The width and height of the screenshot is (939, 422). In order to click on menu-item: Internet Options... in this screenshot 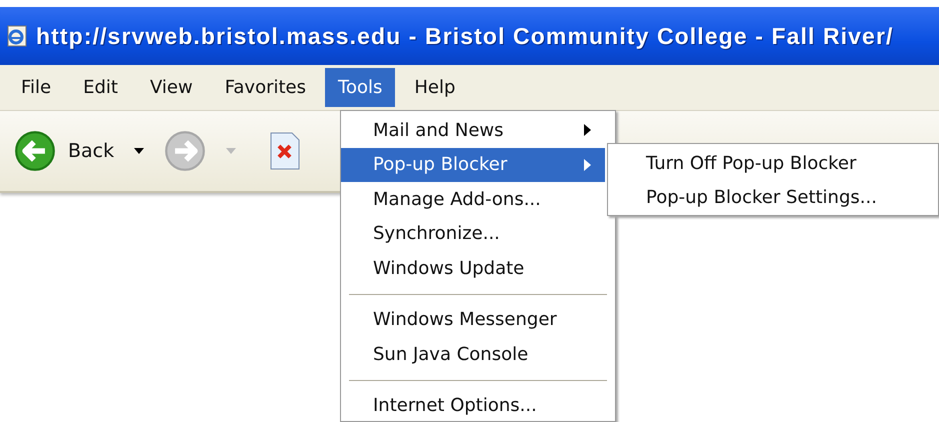, I will do `click(473, 405)`.